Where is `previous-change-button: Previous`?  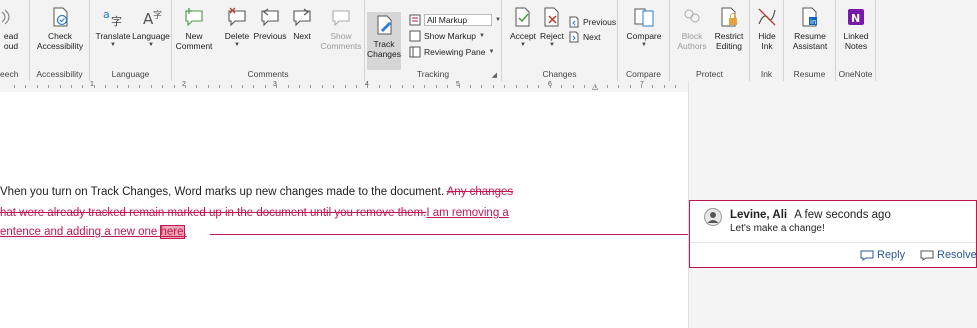 previous-change-button: Previous is located at coordinates (592, 22).